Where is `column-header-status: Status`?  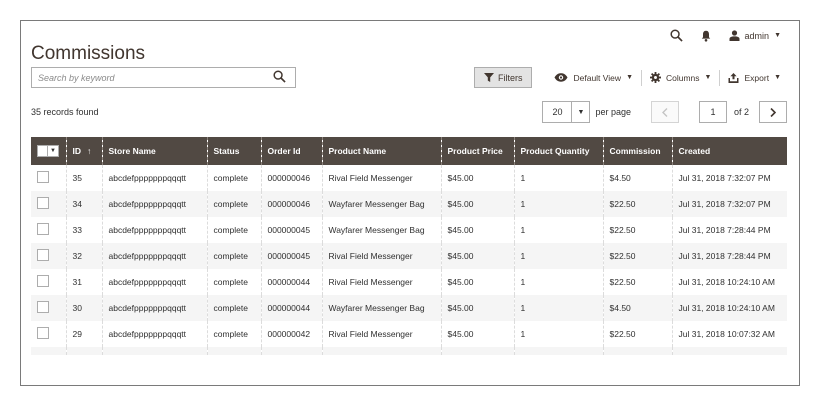 column-header-status: Status is located at coordinates (234, 151).